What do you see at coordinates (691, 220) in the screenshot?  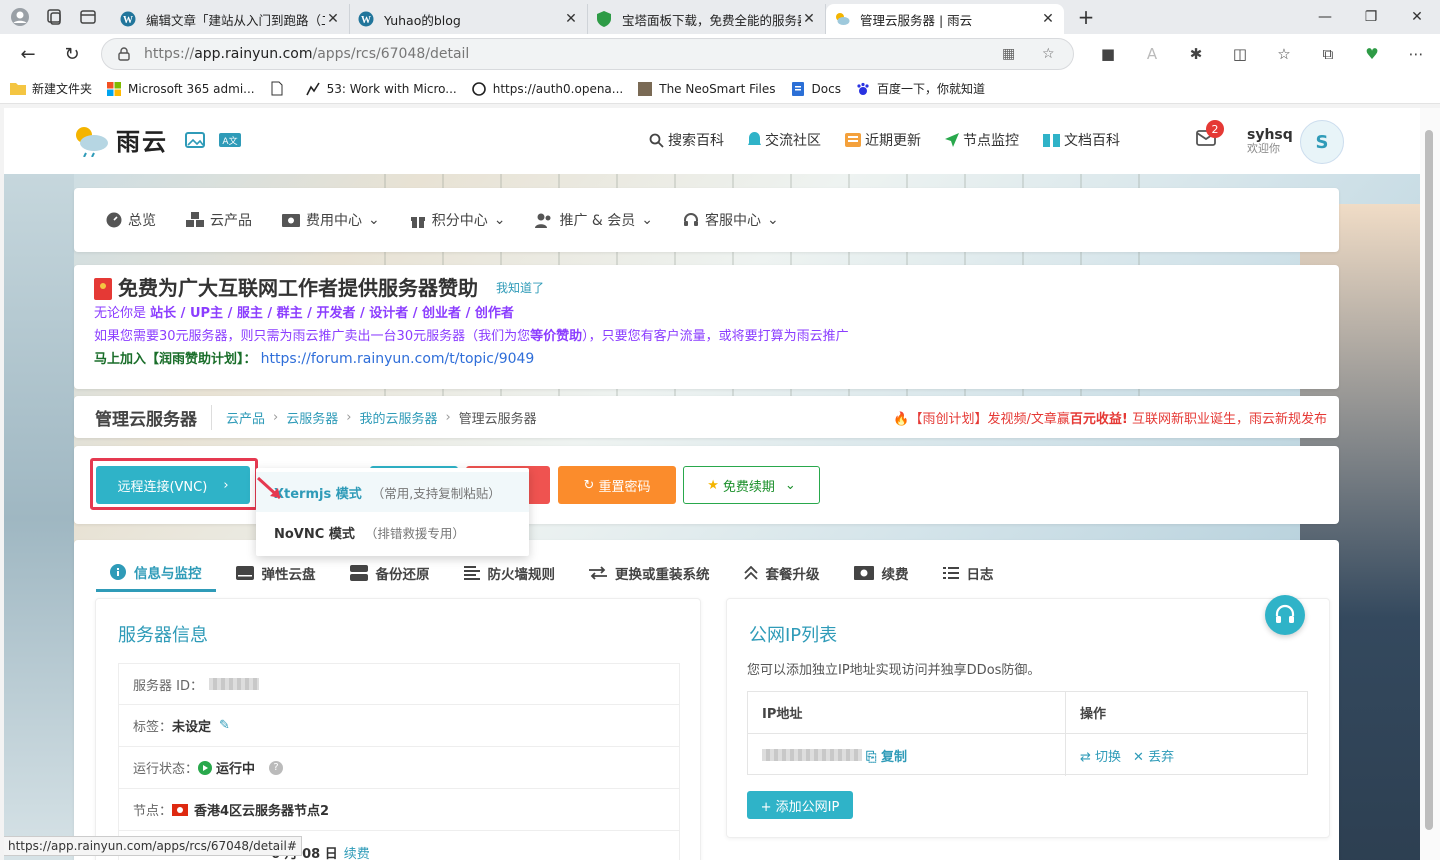 I see `headset-icon` at bounding box center [691, 220].